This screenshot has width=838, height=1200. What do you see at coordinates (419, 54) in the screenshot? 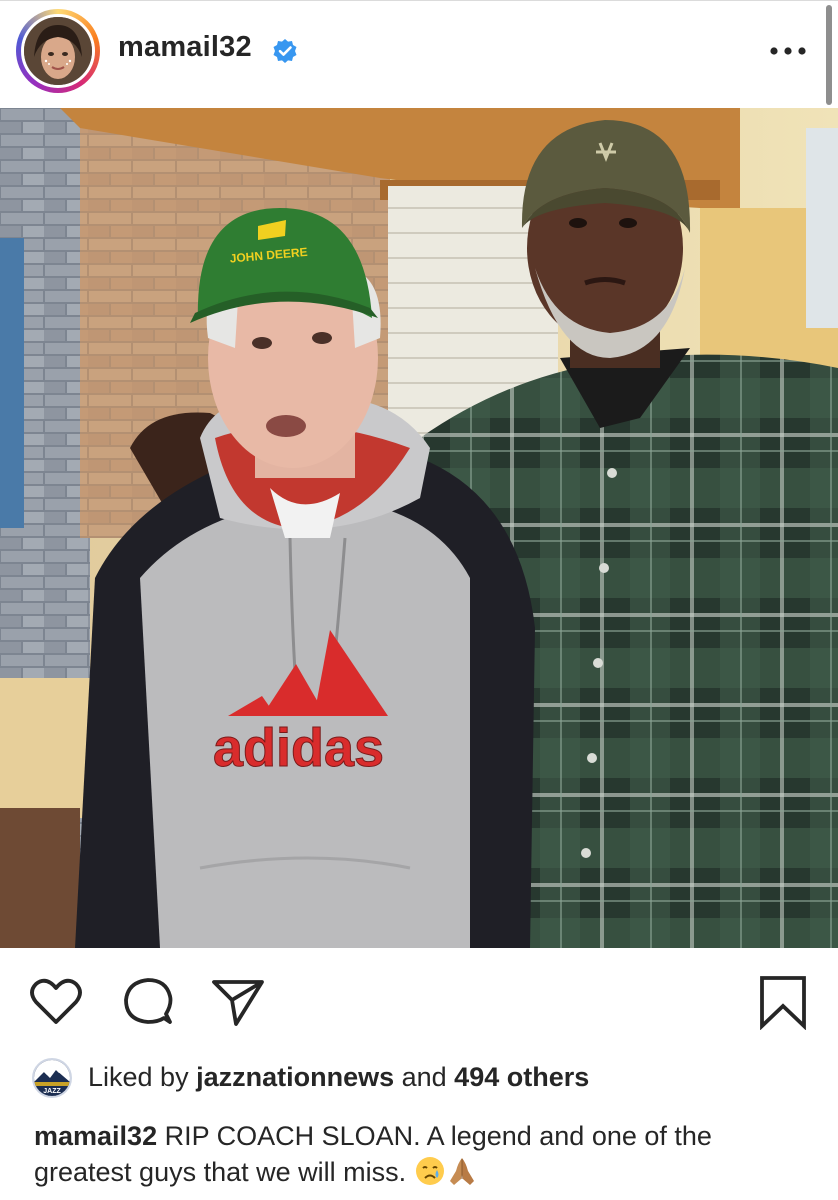
I see `post-header: mamail32` at bounding box center [419, 54].